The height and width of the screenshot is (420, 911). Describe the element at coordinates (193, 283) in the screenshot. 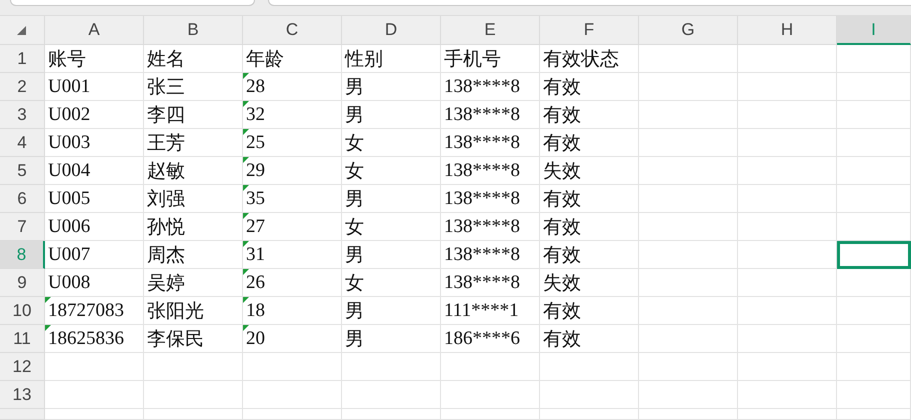

I see `table-cell: 吴婷` at that location.